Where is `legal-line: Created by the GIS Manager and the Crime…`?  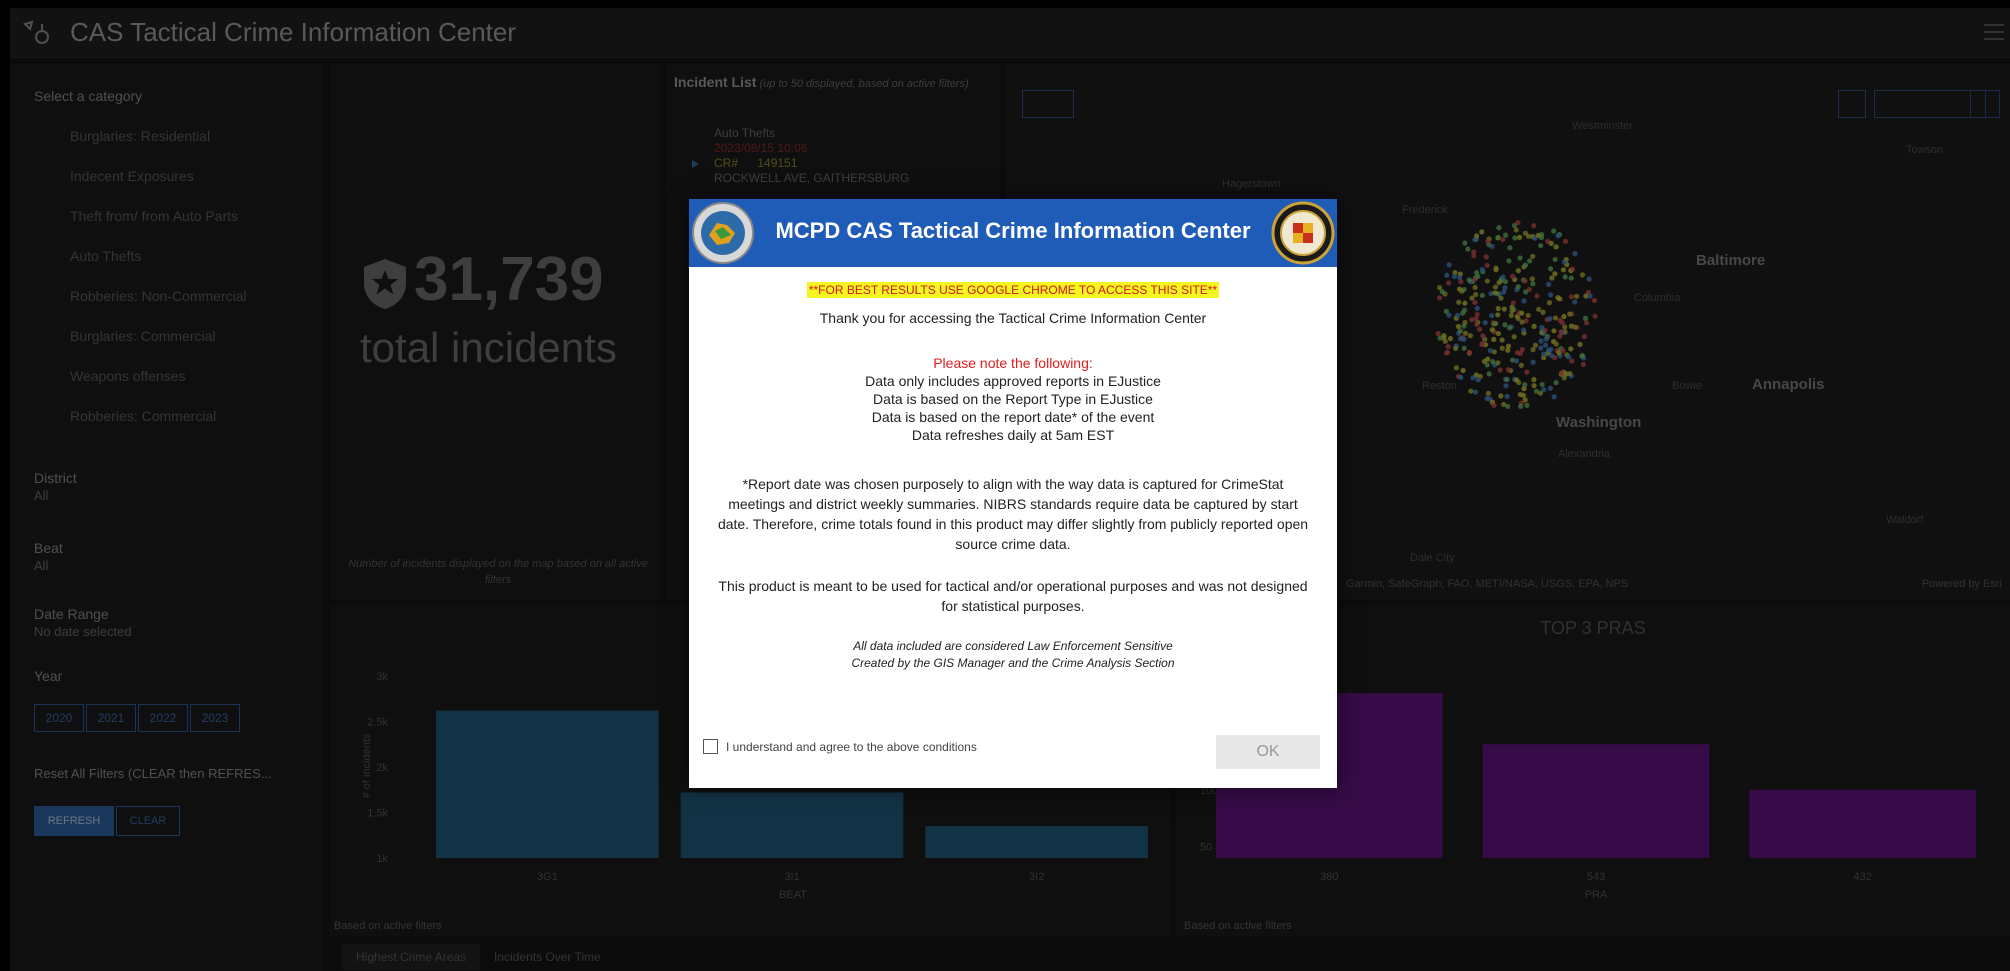 legal-line: Created by the GIS Manager and the Crime… is located at coordinates (1013, 663).